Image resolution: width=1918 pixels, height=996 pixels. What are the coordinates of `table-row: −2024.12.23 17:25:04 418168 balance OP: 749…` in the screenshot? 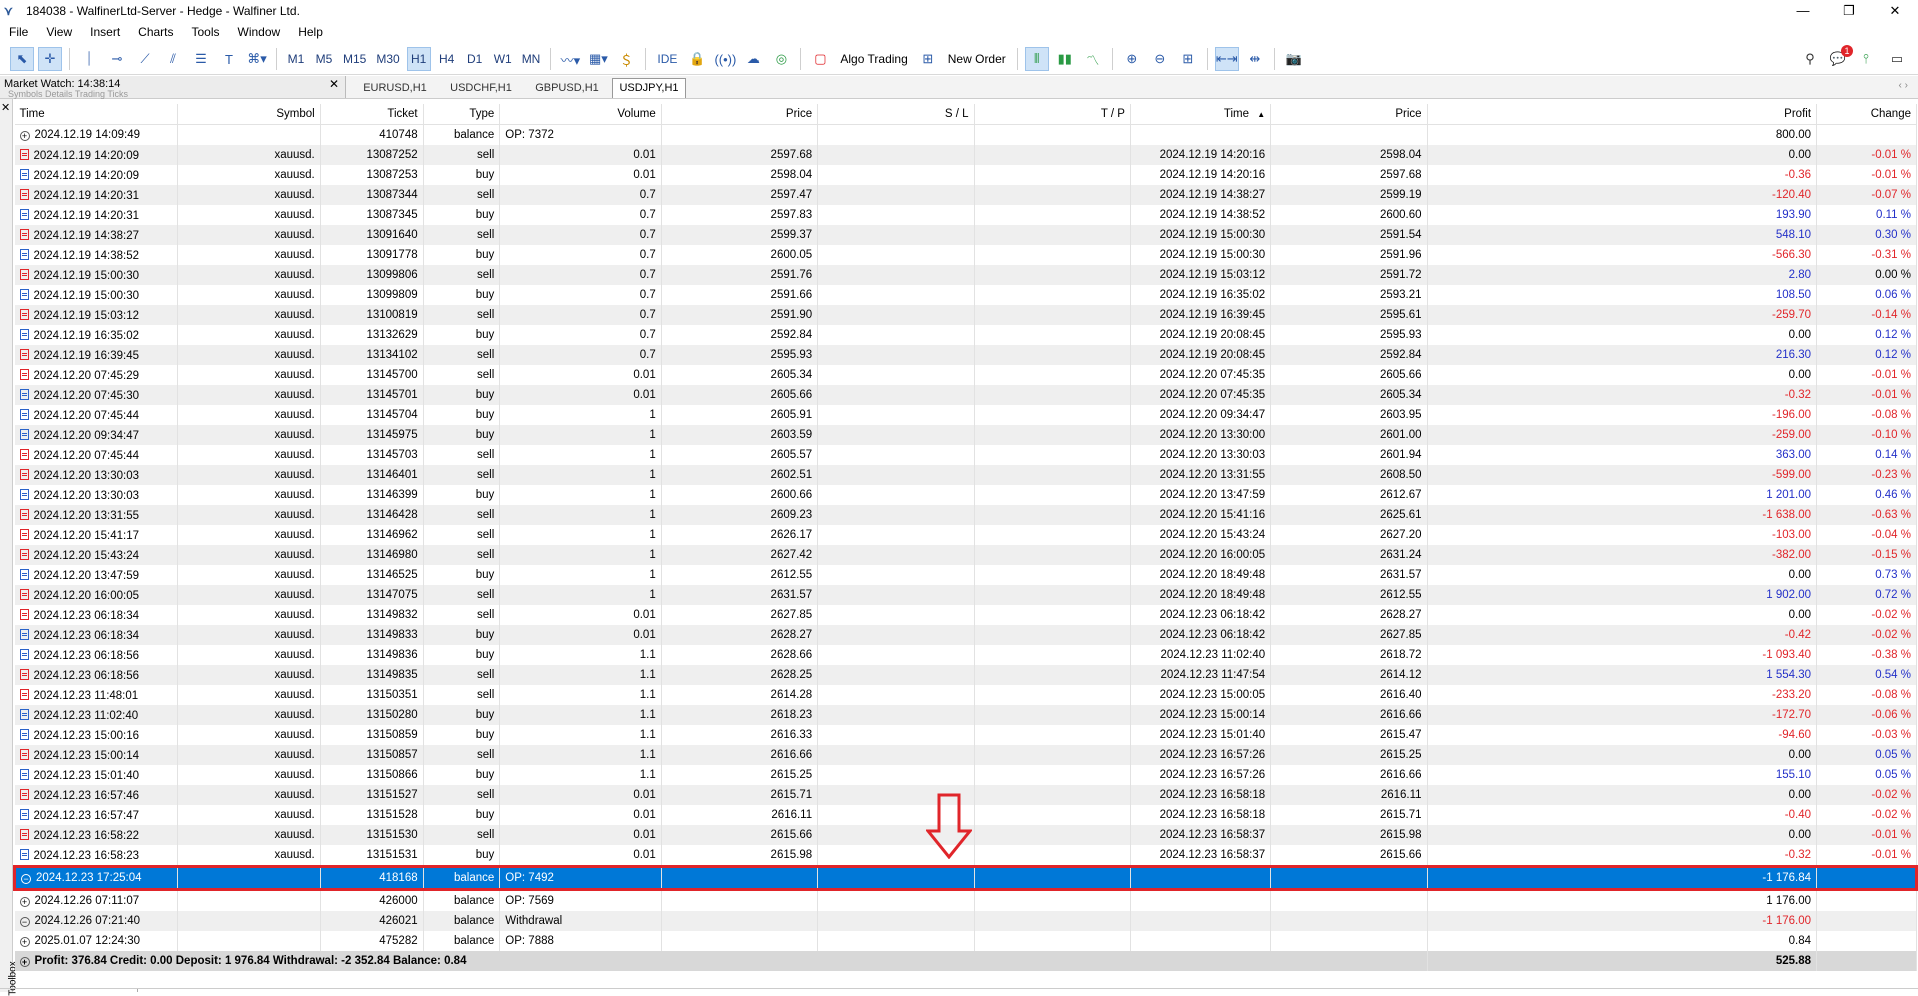 It's located at (965, 878).